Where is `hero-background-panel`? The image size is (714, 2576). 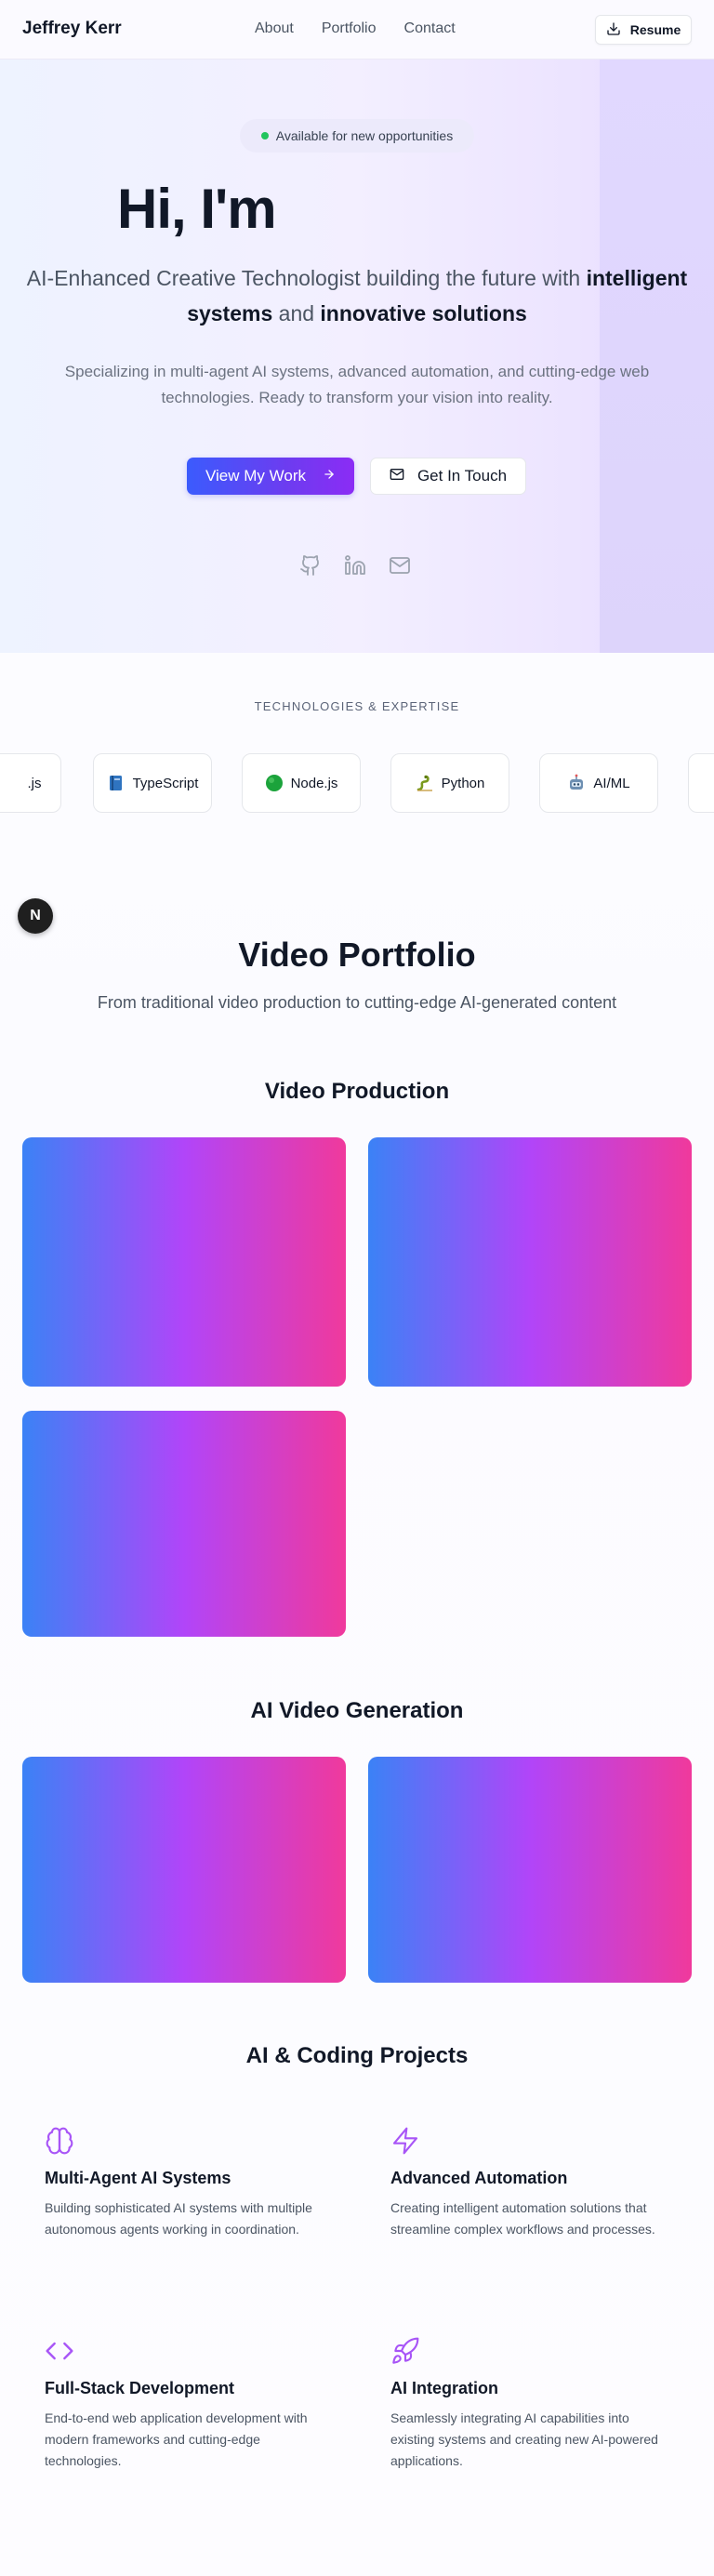
hero-background-panel is located at coordinates (657, 356).